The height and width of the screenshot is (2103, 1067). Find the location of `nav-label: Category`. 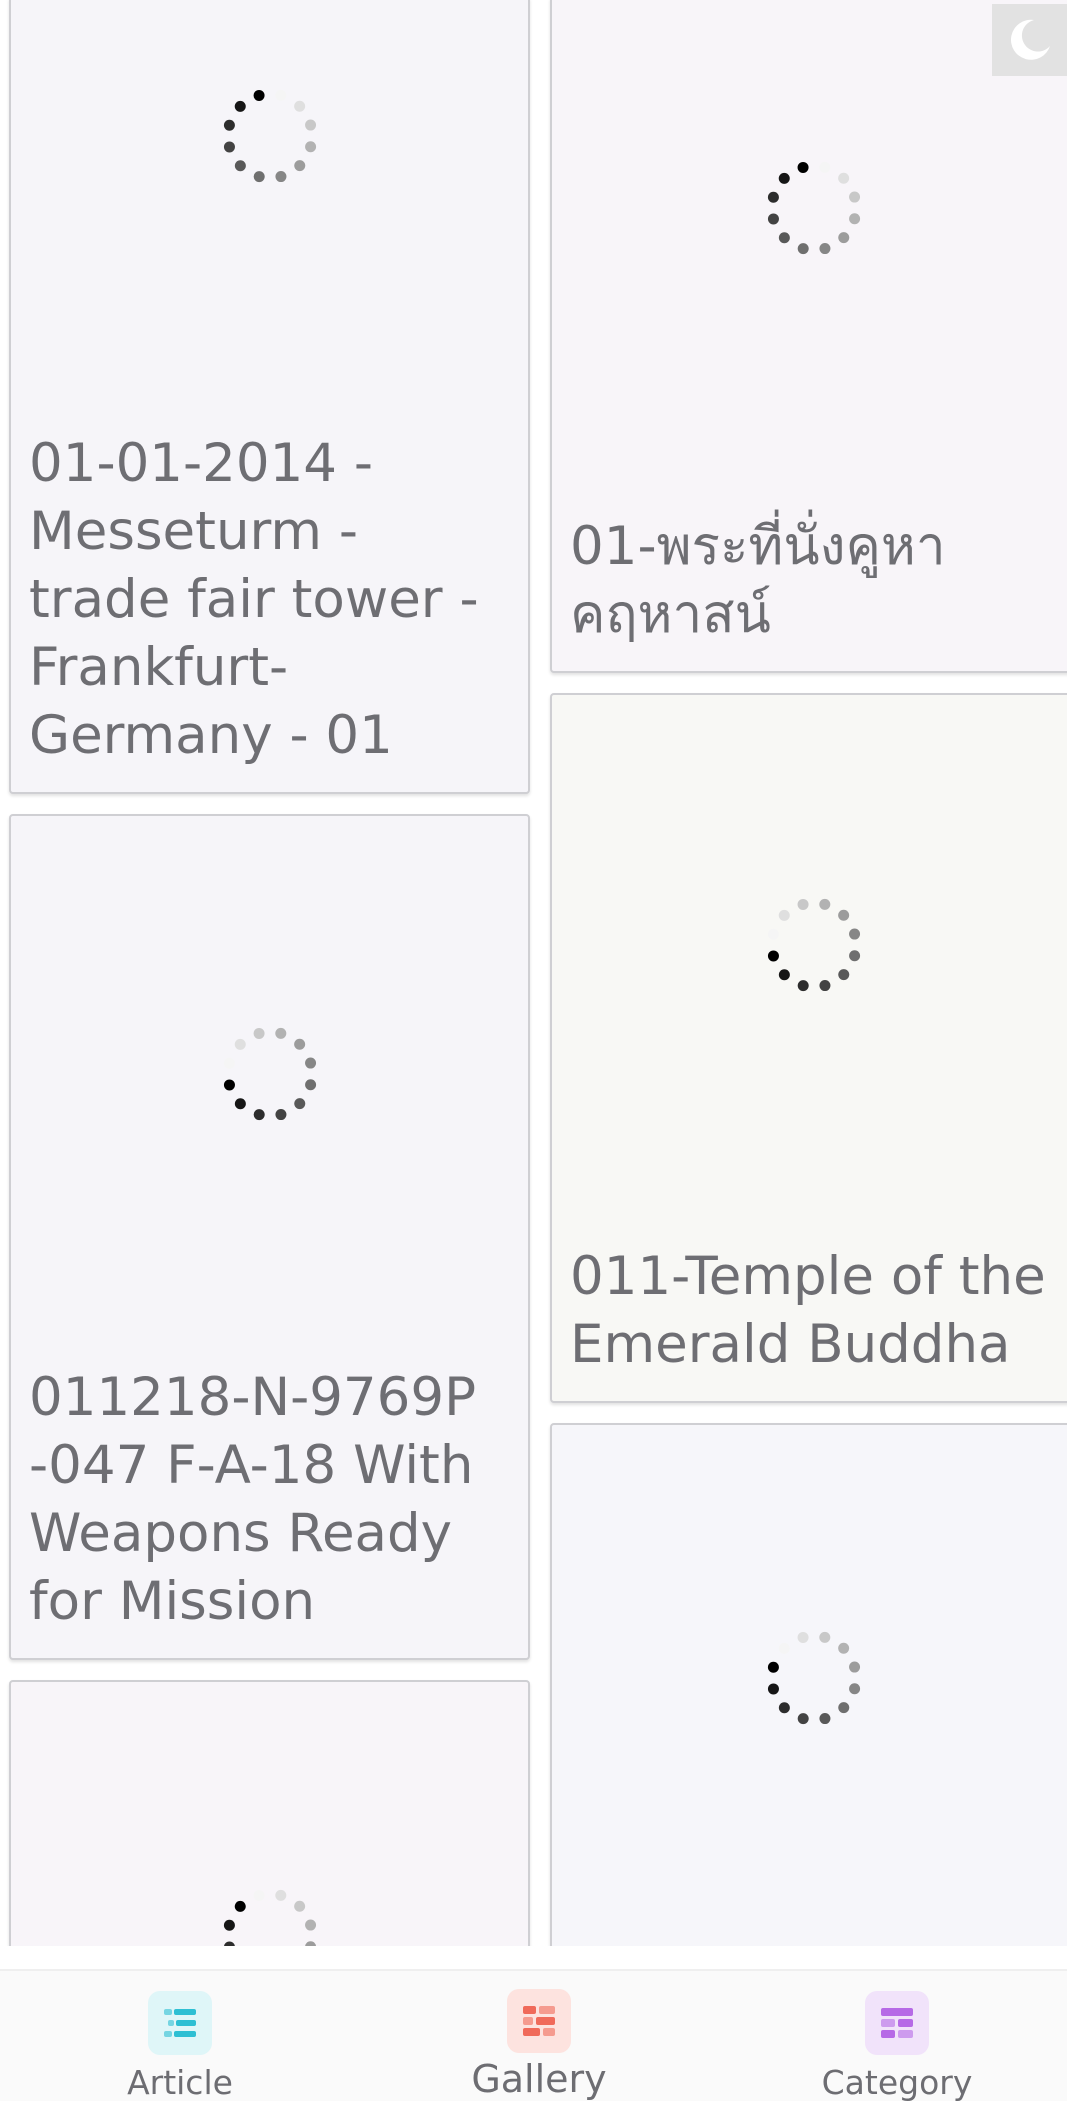

nav-label: Category is located at coordinates (897, 2082).